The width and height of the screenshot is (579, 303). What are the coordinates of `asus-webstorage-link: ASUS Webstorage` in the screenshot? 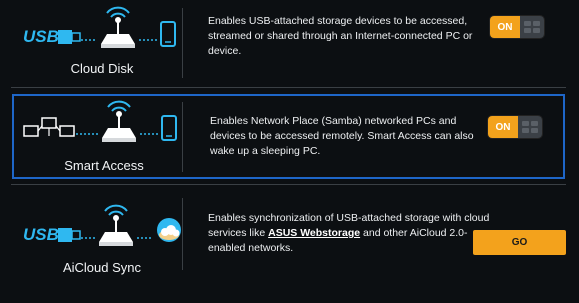 It's located at (314, 233).